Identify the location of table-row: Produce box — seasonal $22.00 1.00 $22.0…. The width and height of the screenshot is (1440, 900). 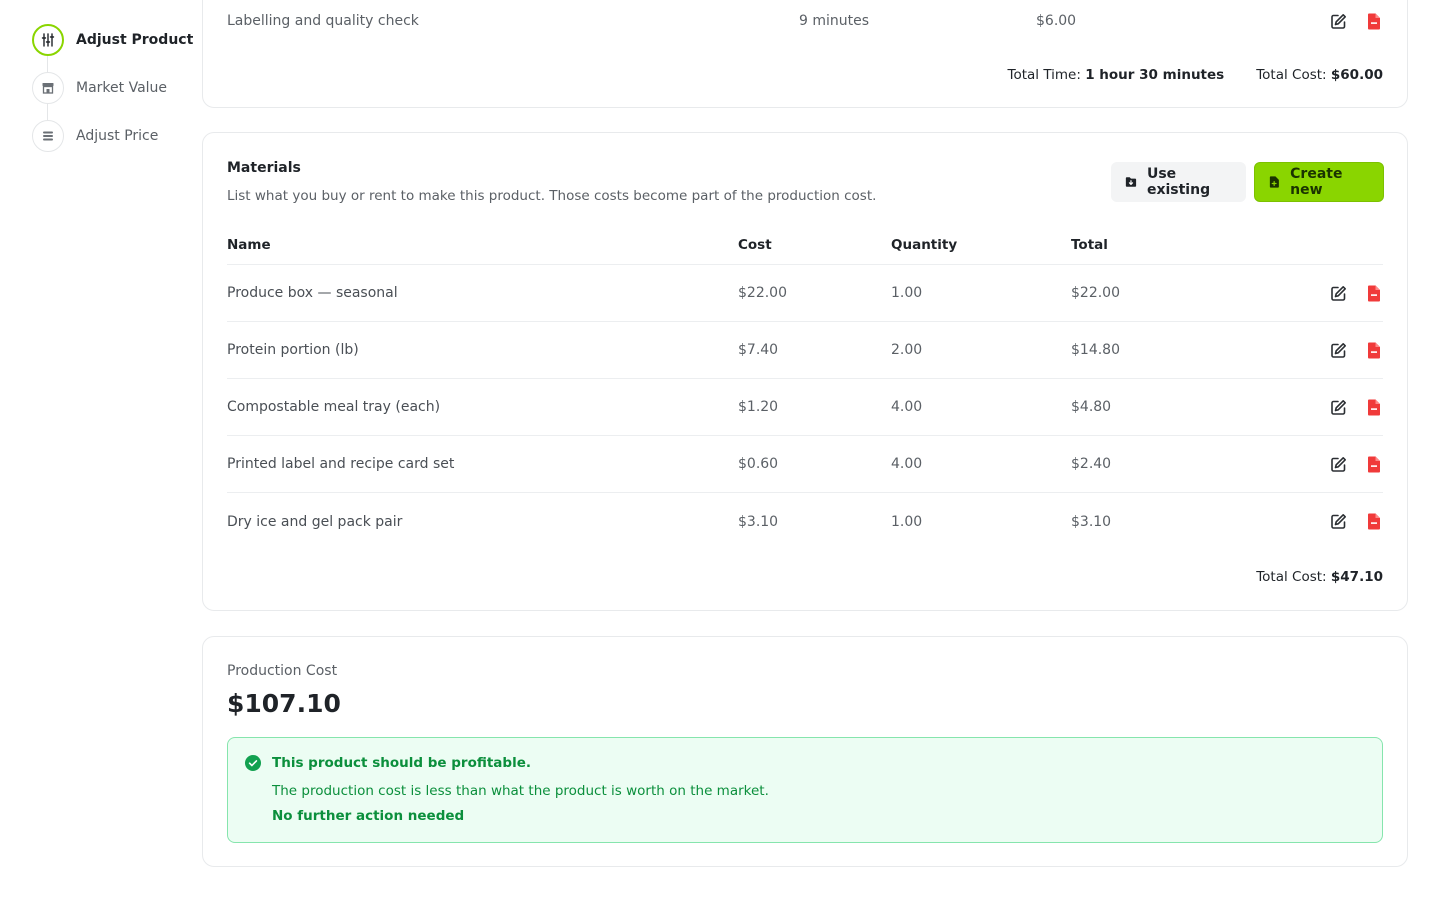
(805, 293).